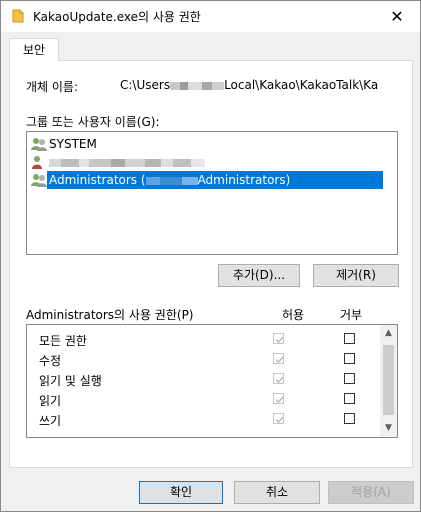 This screenshot has width=421, height=512. What do you see at coordinates (212, 144) in the screenshot?
I see `list-item: SYSTEM` at bounding box center [212, 144].